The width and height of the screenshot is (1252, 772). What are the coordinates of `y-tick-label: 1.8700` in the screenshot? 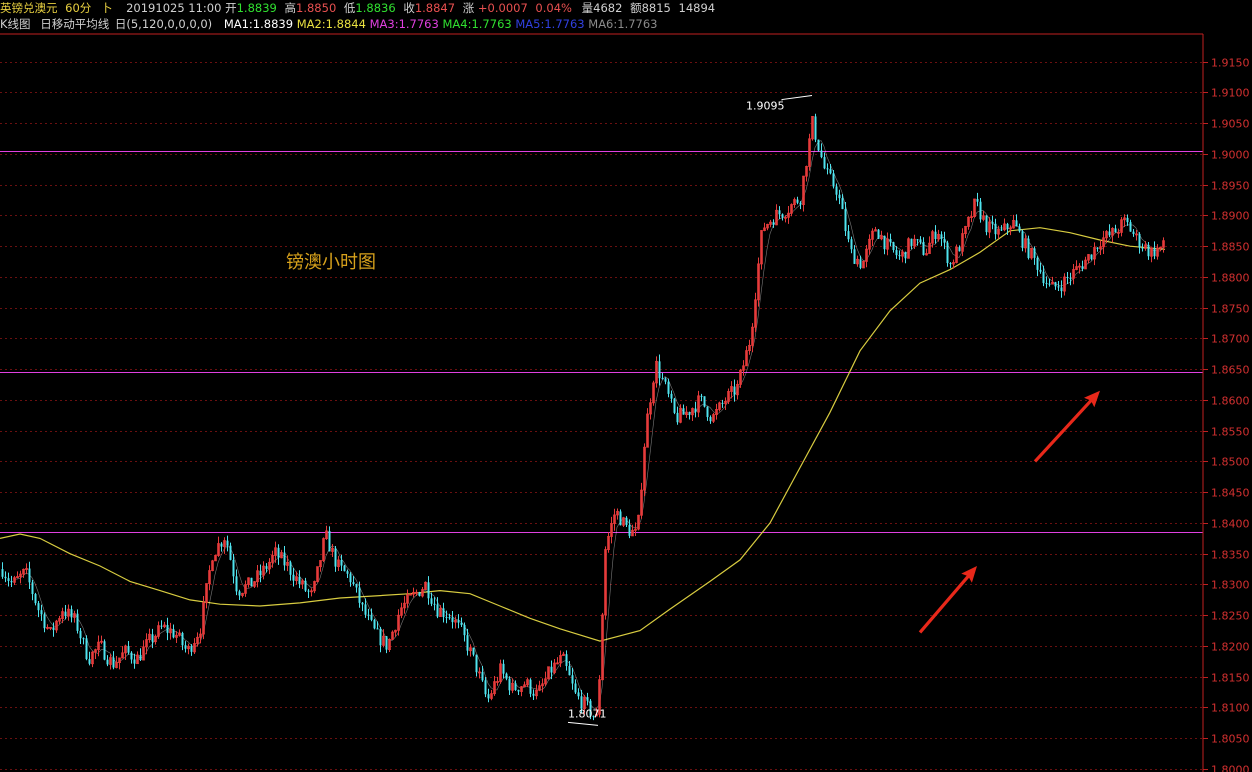 It's located at (1230, 339).